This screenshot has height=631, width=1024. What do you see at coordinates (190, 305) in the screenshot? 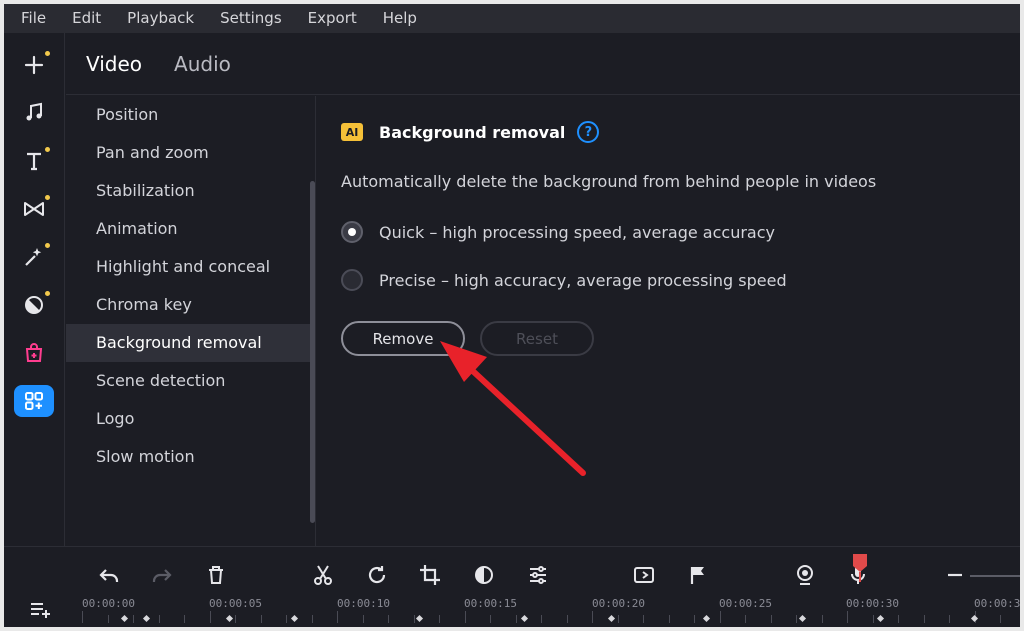
I see `effect-item-chroma-key: Chroma key` at bounding box center [190, 305].